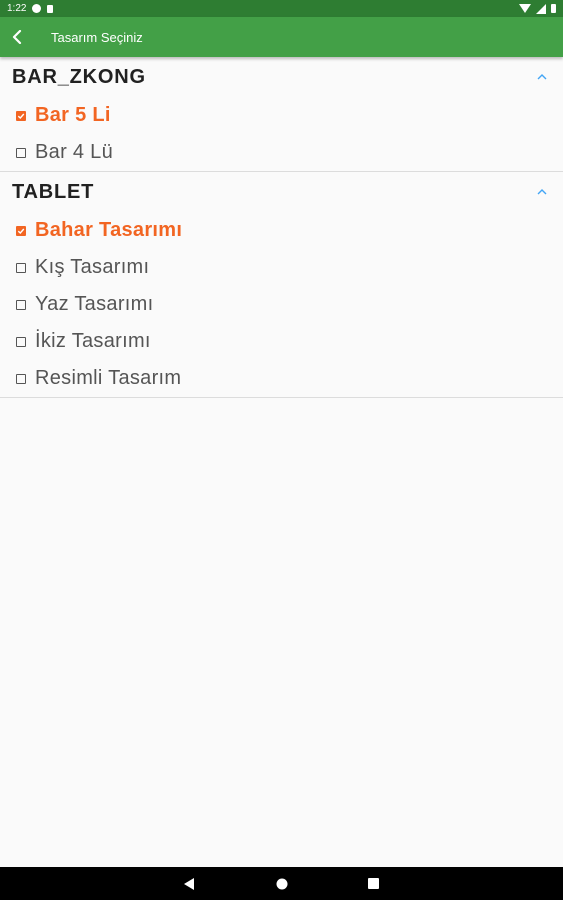  Describe the element at coordinates (50, 8) in the screenshot. I see `sd-card-icon` at that location.